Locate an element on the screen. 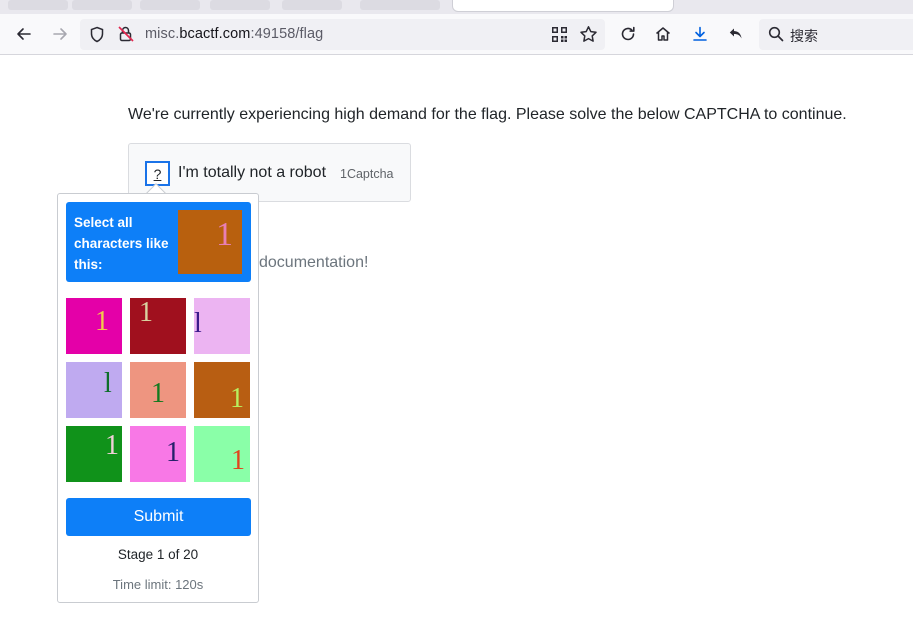 This screenshot has width=913, height=642. navigation-toolbar: misc.bcactf.com:49158/flag 搜索 is located at coordinates (456, 34).